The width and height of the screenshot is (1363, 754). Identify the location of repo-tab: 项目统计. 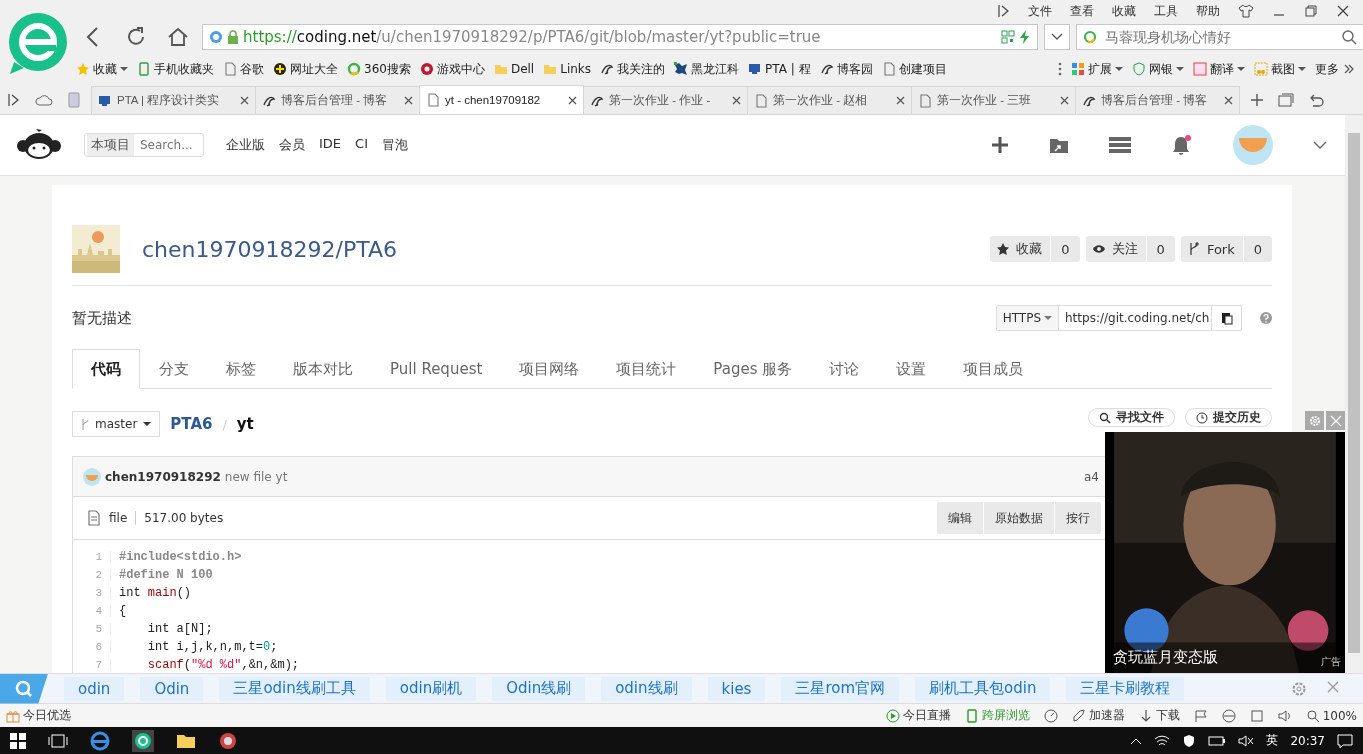
(646, 369).